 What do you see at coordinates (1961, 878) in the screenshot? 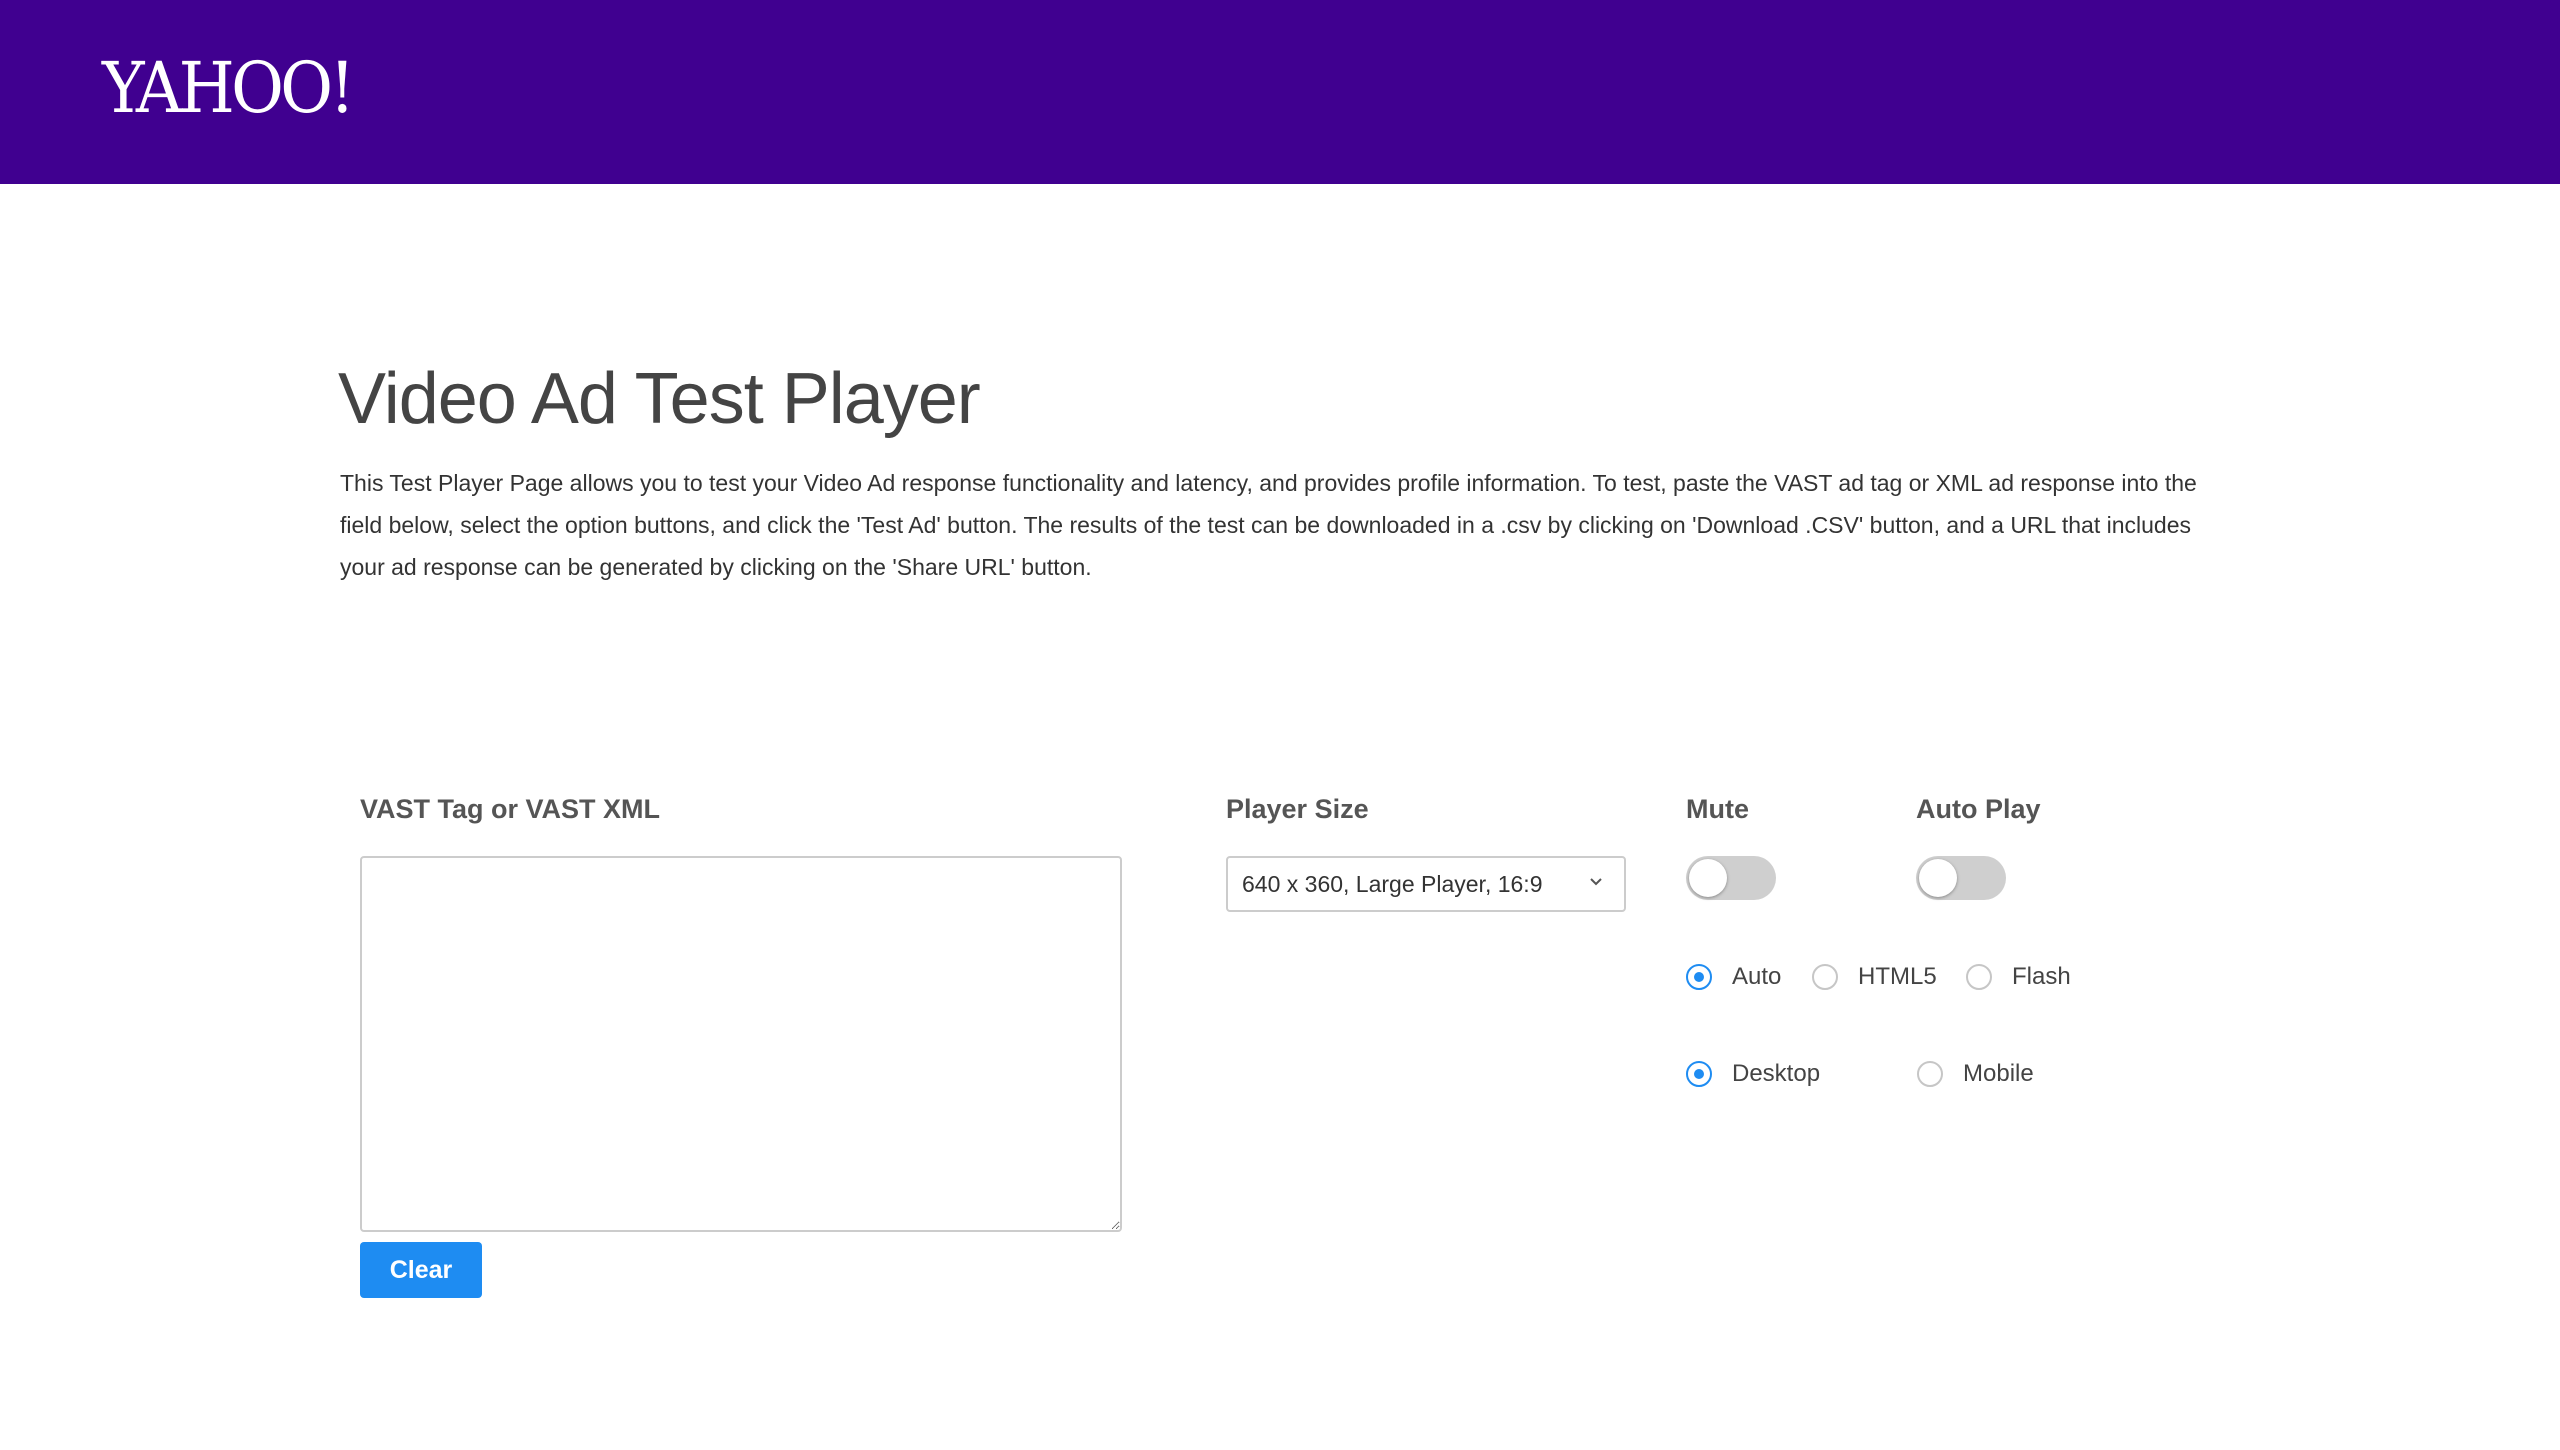
I see `autoplay-toggle` at bounding box center [1961, 878].